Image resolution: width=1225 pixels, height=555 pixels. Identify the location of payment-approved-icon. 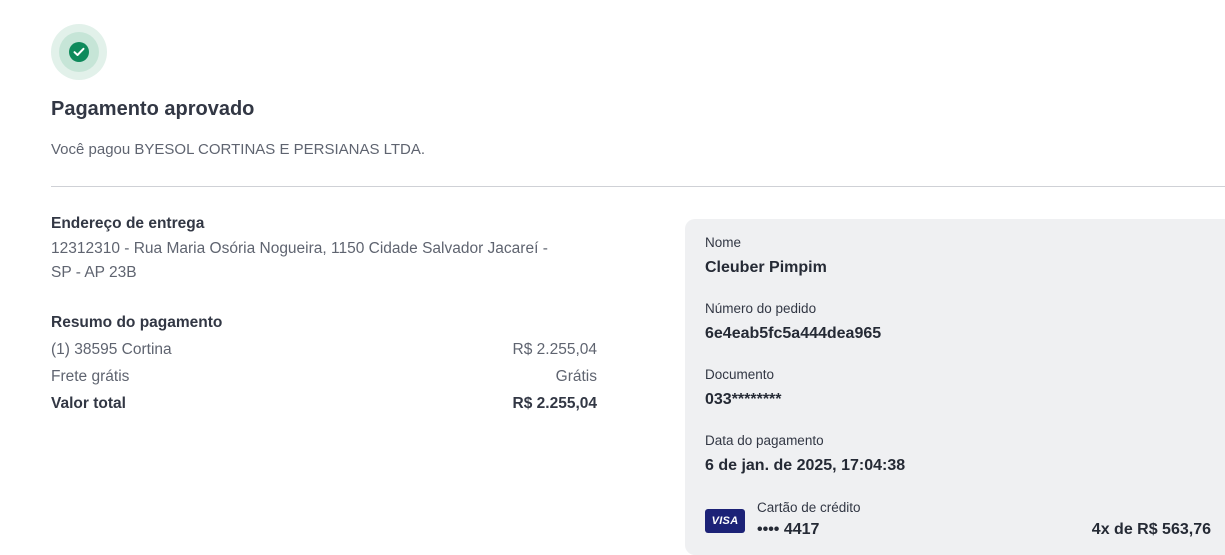
(79, 52).